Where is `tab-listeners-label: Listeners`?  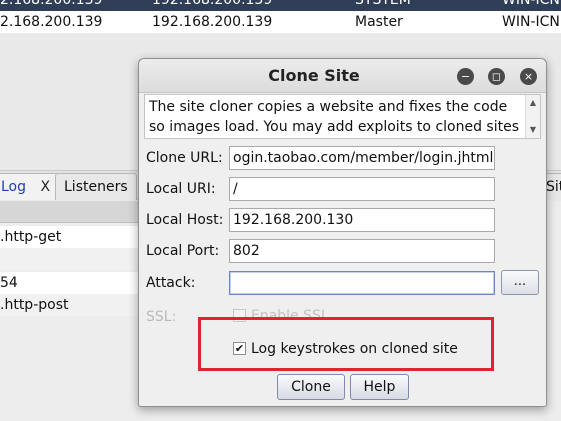 tab-listeners-label: Listeners is located at coordinates (96, 187).